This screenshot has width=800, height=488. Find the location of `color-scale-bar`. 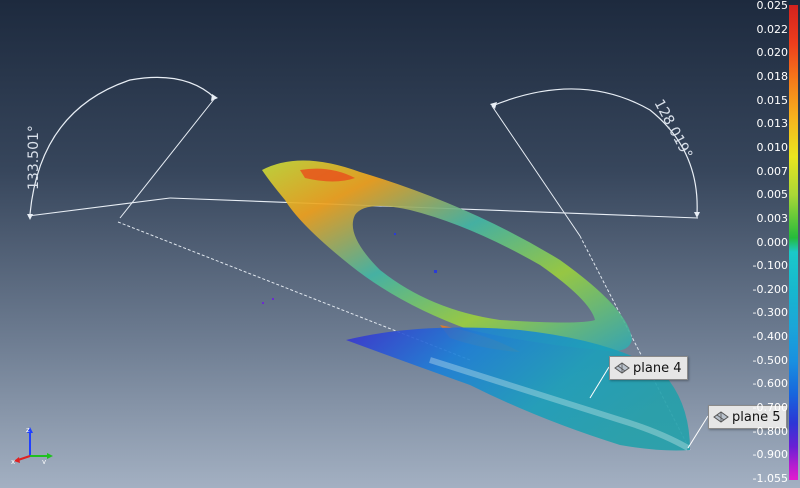

color-scale-bar is located at coordinates (793, 242).